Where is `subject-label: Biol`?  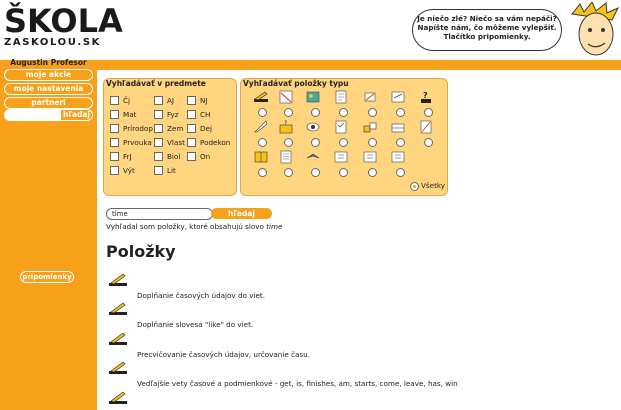
subject-label: Biol is located at coordinates (174, 156).